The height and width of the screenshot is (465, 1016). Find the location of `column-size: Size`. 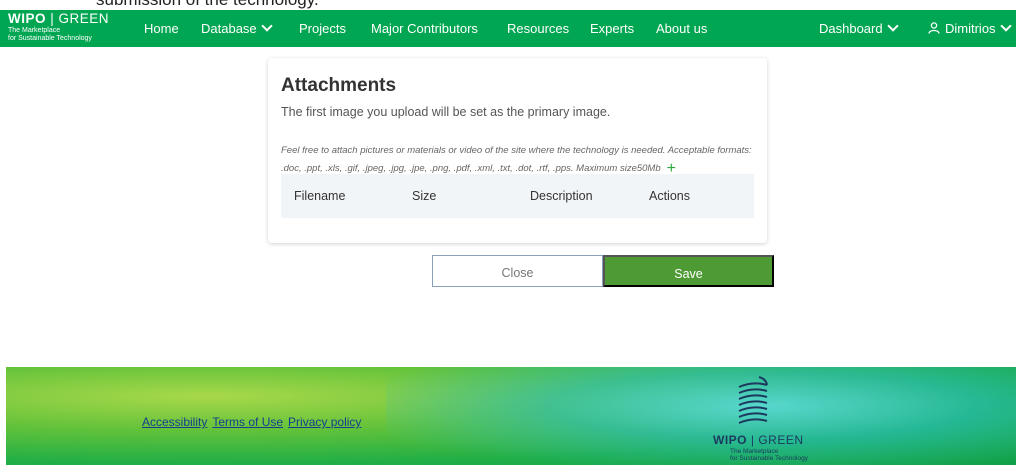

column-size: Size is located at coordinates (424, 196).